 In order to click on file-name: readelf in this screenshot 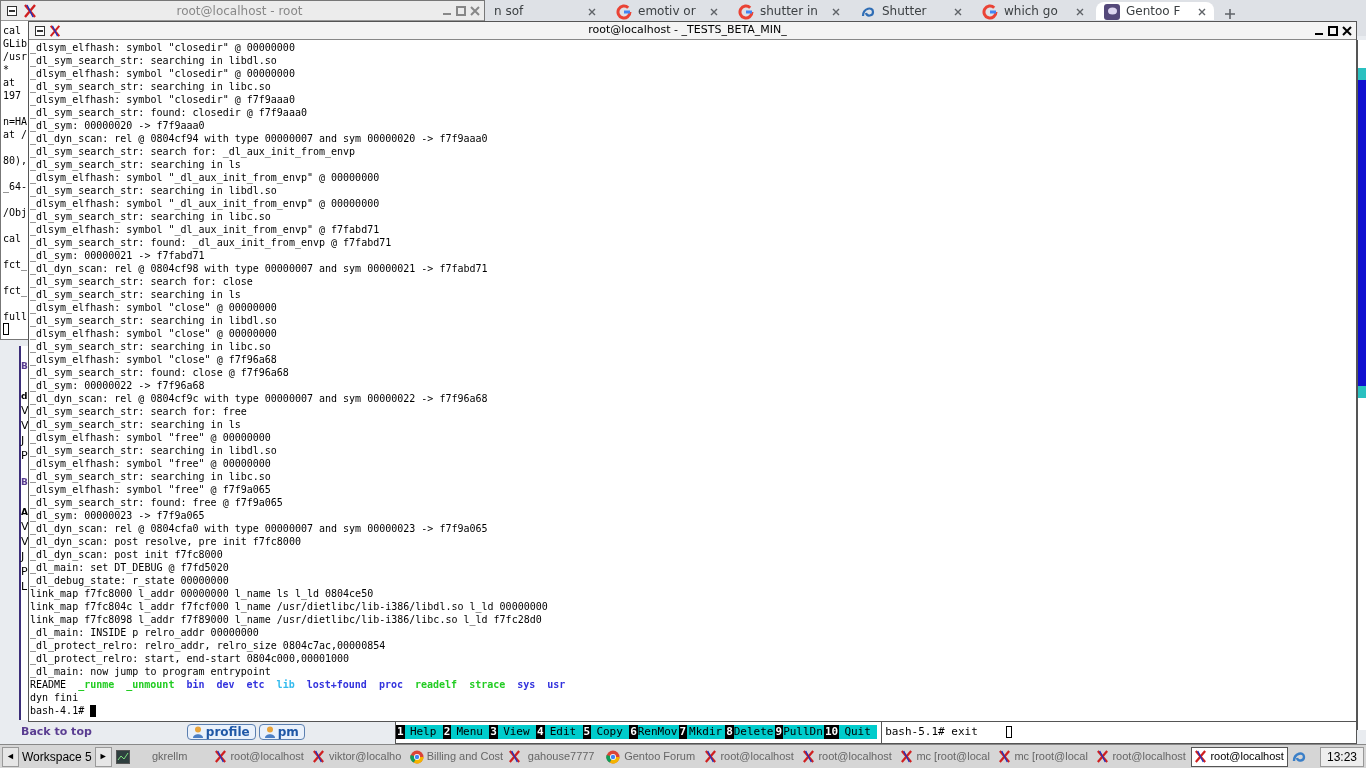, I will do `click(436, 684)`.